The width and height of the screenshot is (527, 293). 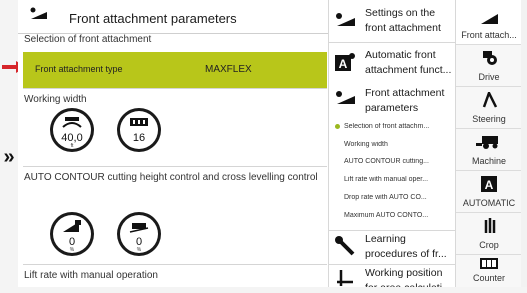 What do you see at coordinates (490, 225) in the screenshot?
I see `crop-icon` at bounding box center [490, 225].